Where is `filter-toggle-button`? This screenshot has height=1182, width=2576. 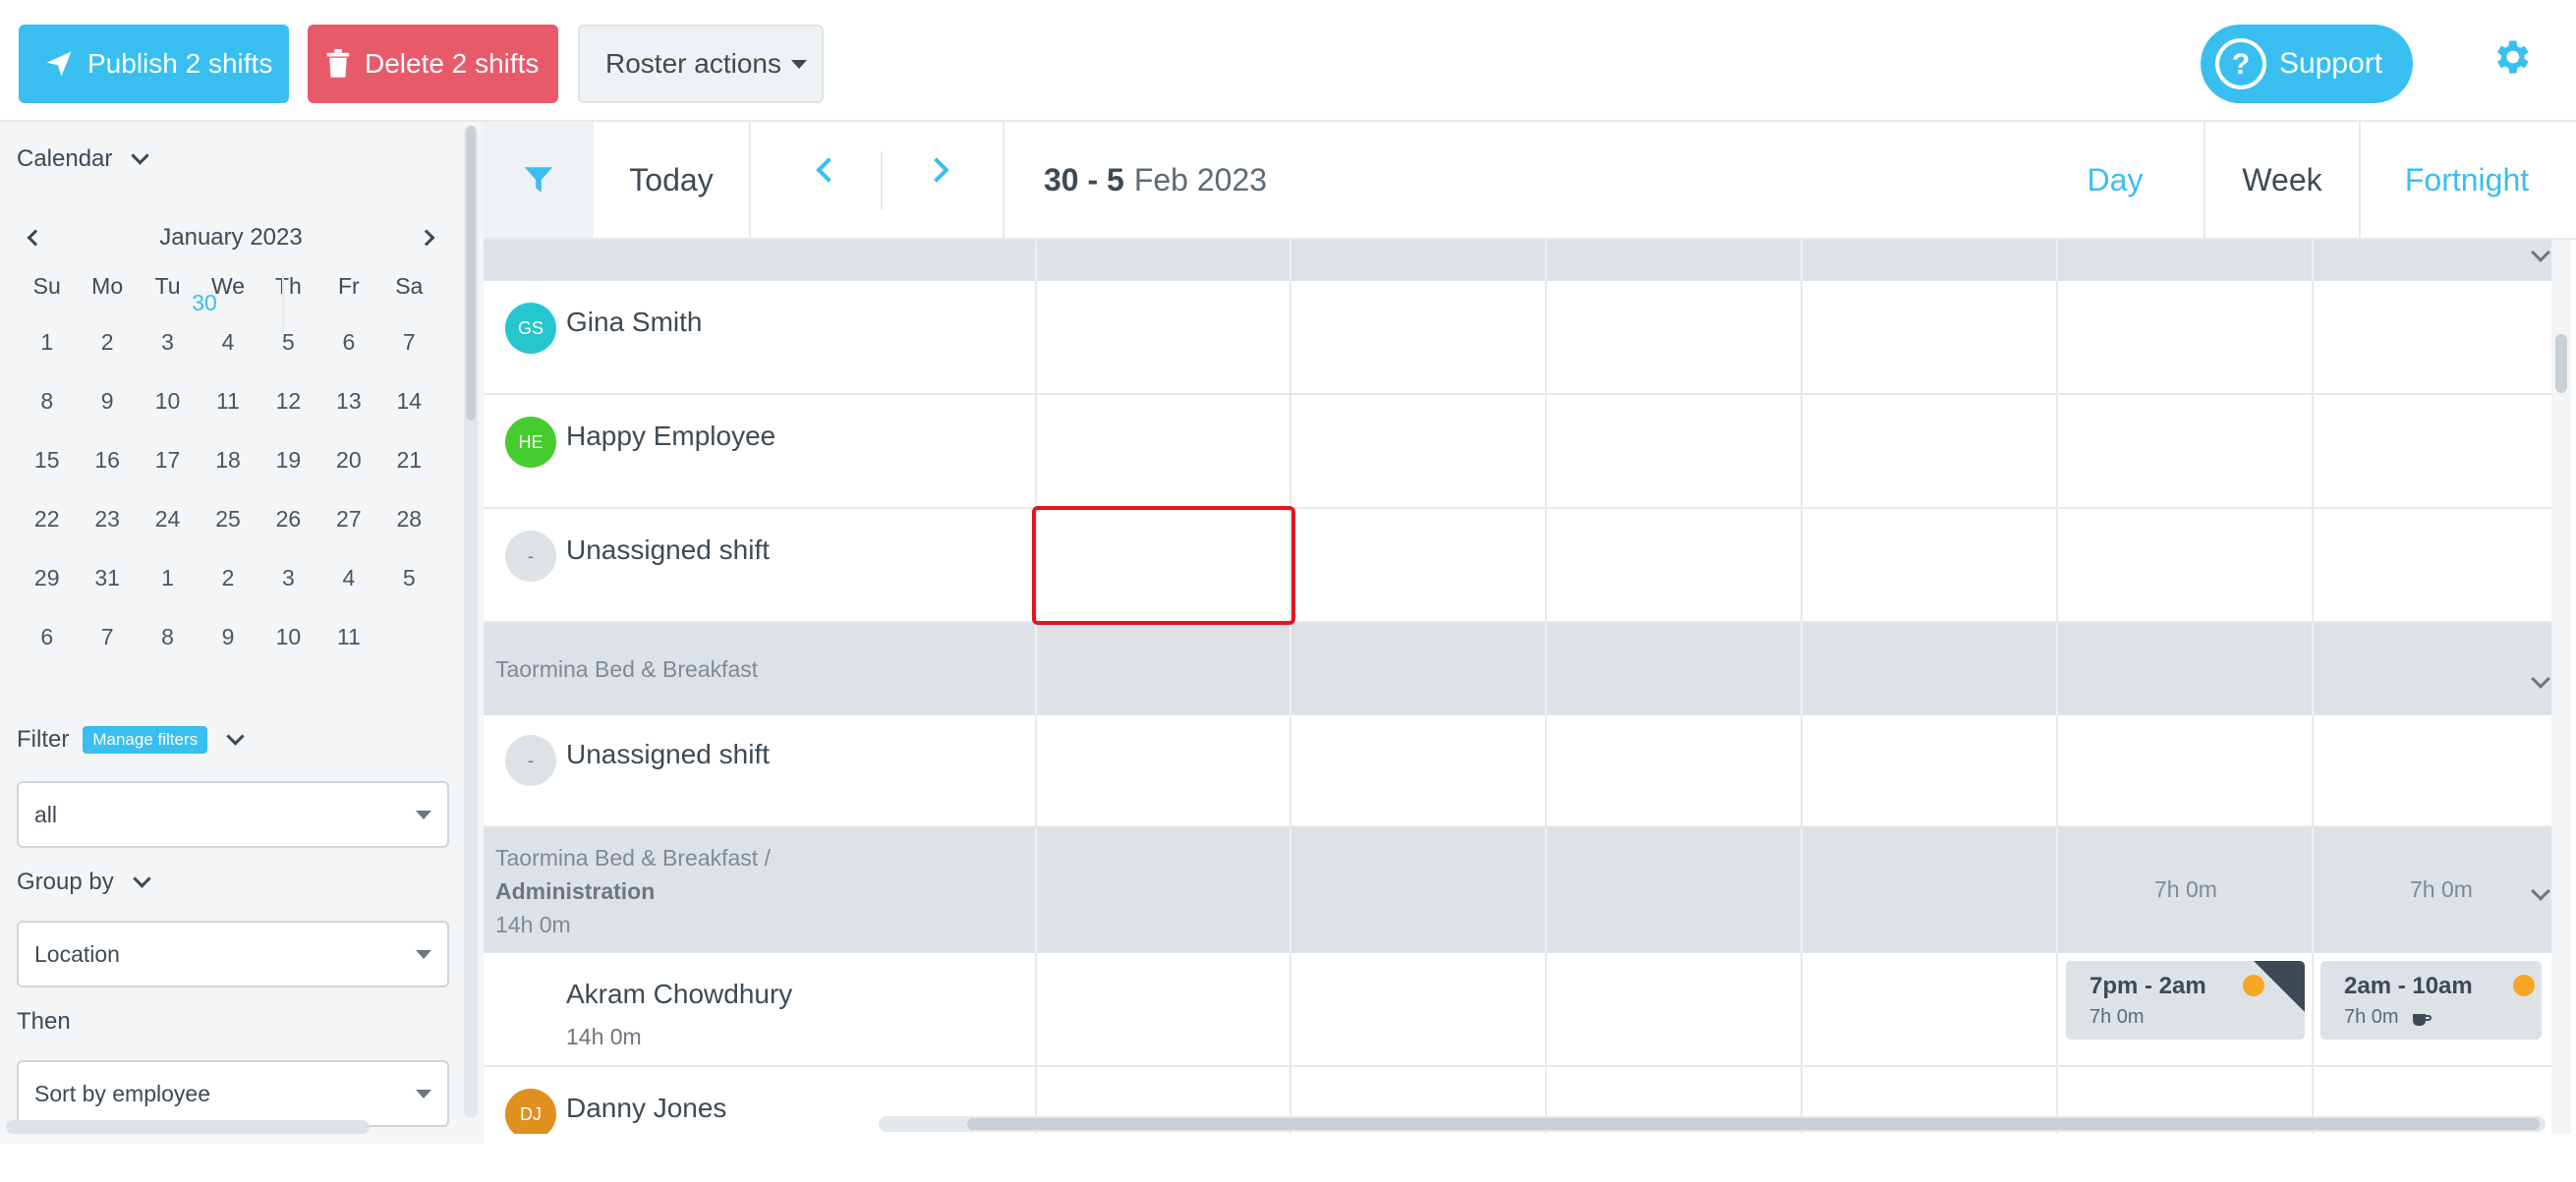
filter-toggle-button is located at coordinates (539, 180).